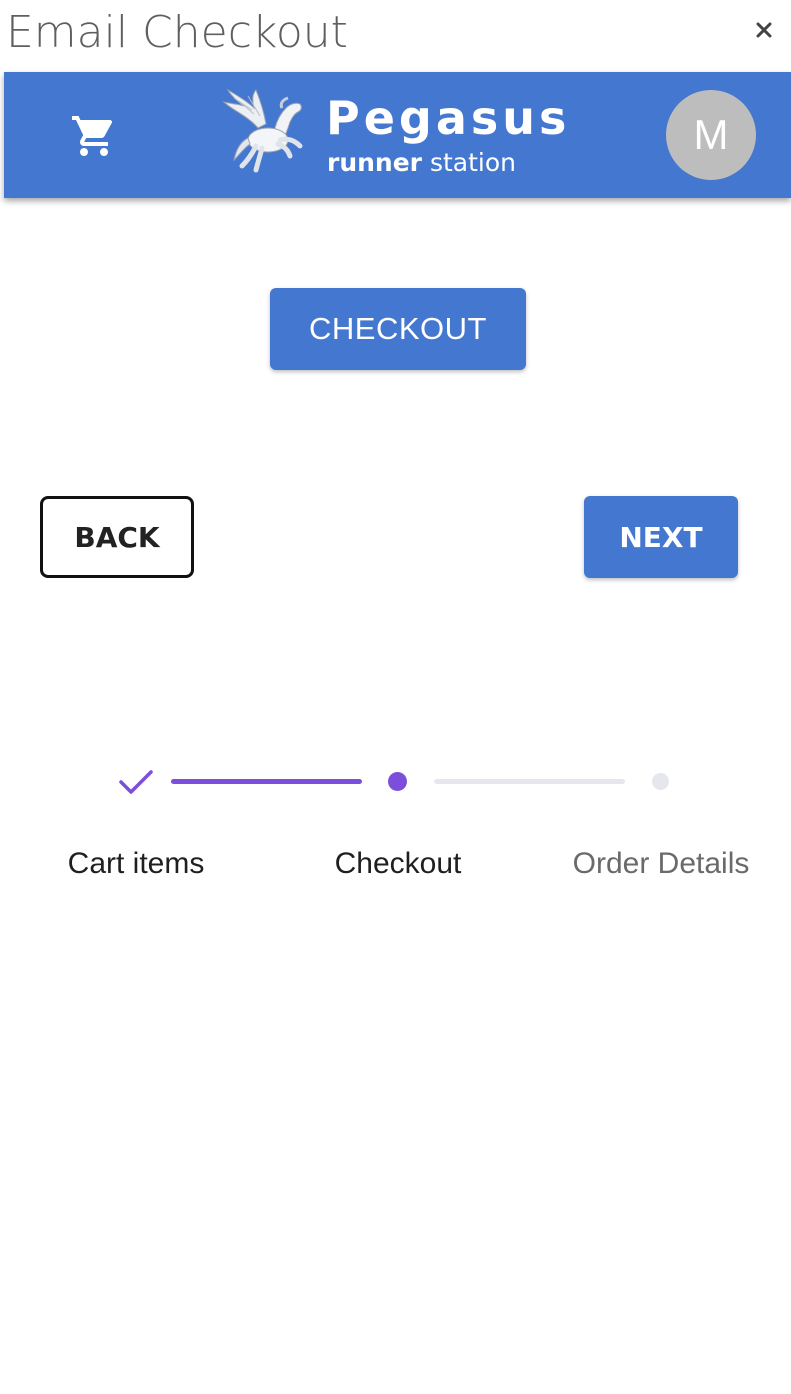 This screenshot has height=1394, width=791. What do you see at coordinates (660, 781) in the screenshot?
I see `step-indicator-pending` at bounding box center [660, 781].